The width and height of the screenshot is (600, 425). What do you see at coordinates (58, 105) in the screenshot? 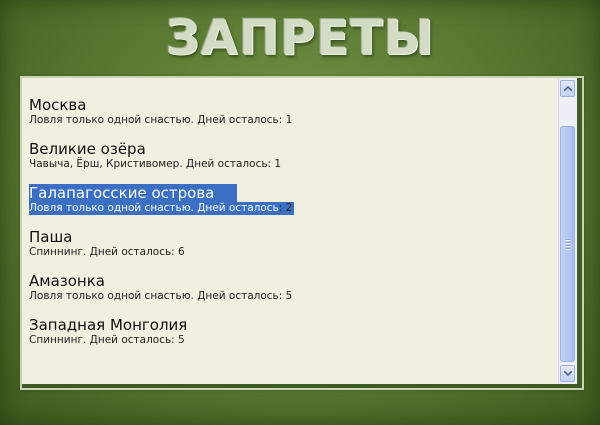
I see `ban-item-title: Москва` at bounding box center [58, 105].